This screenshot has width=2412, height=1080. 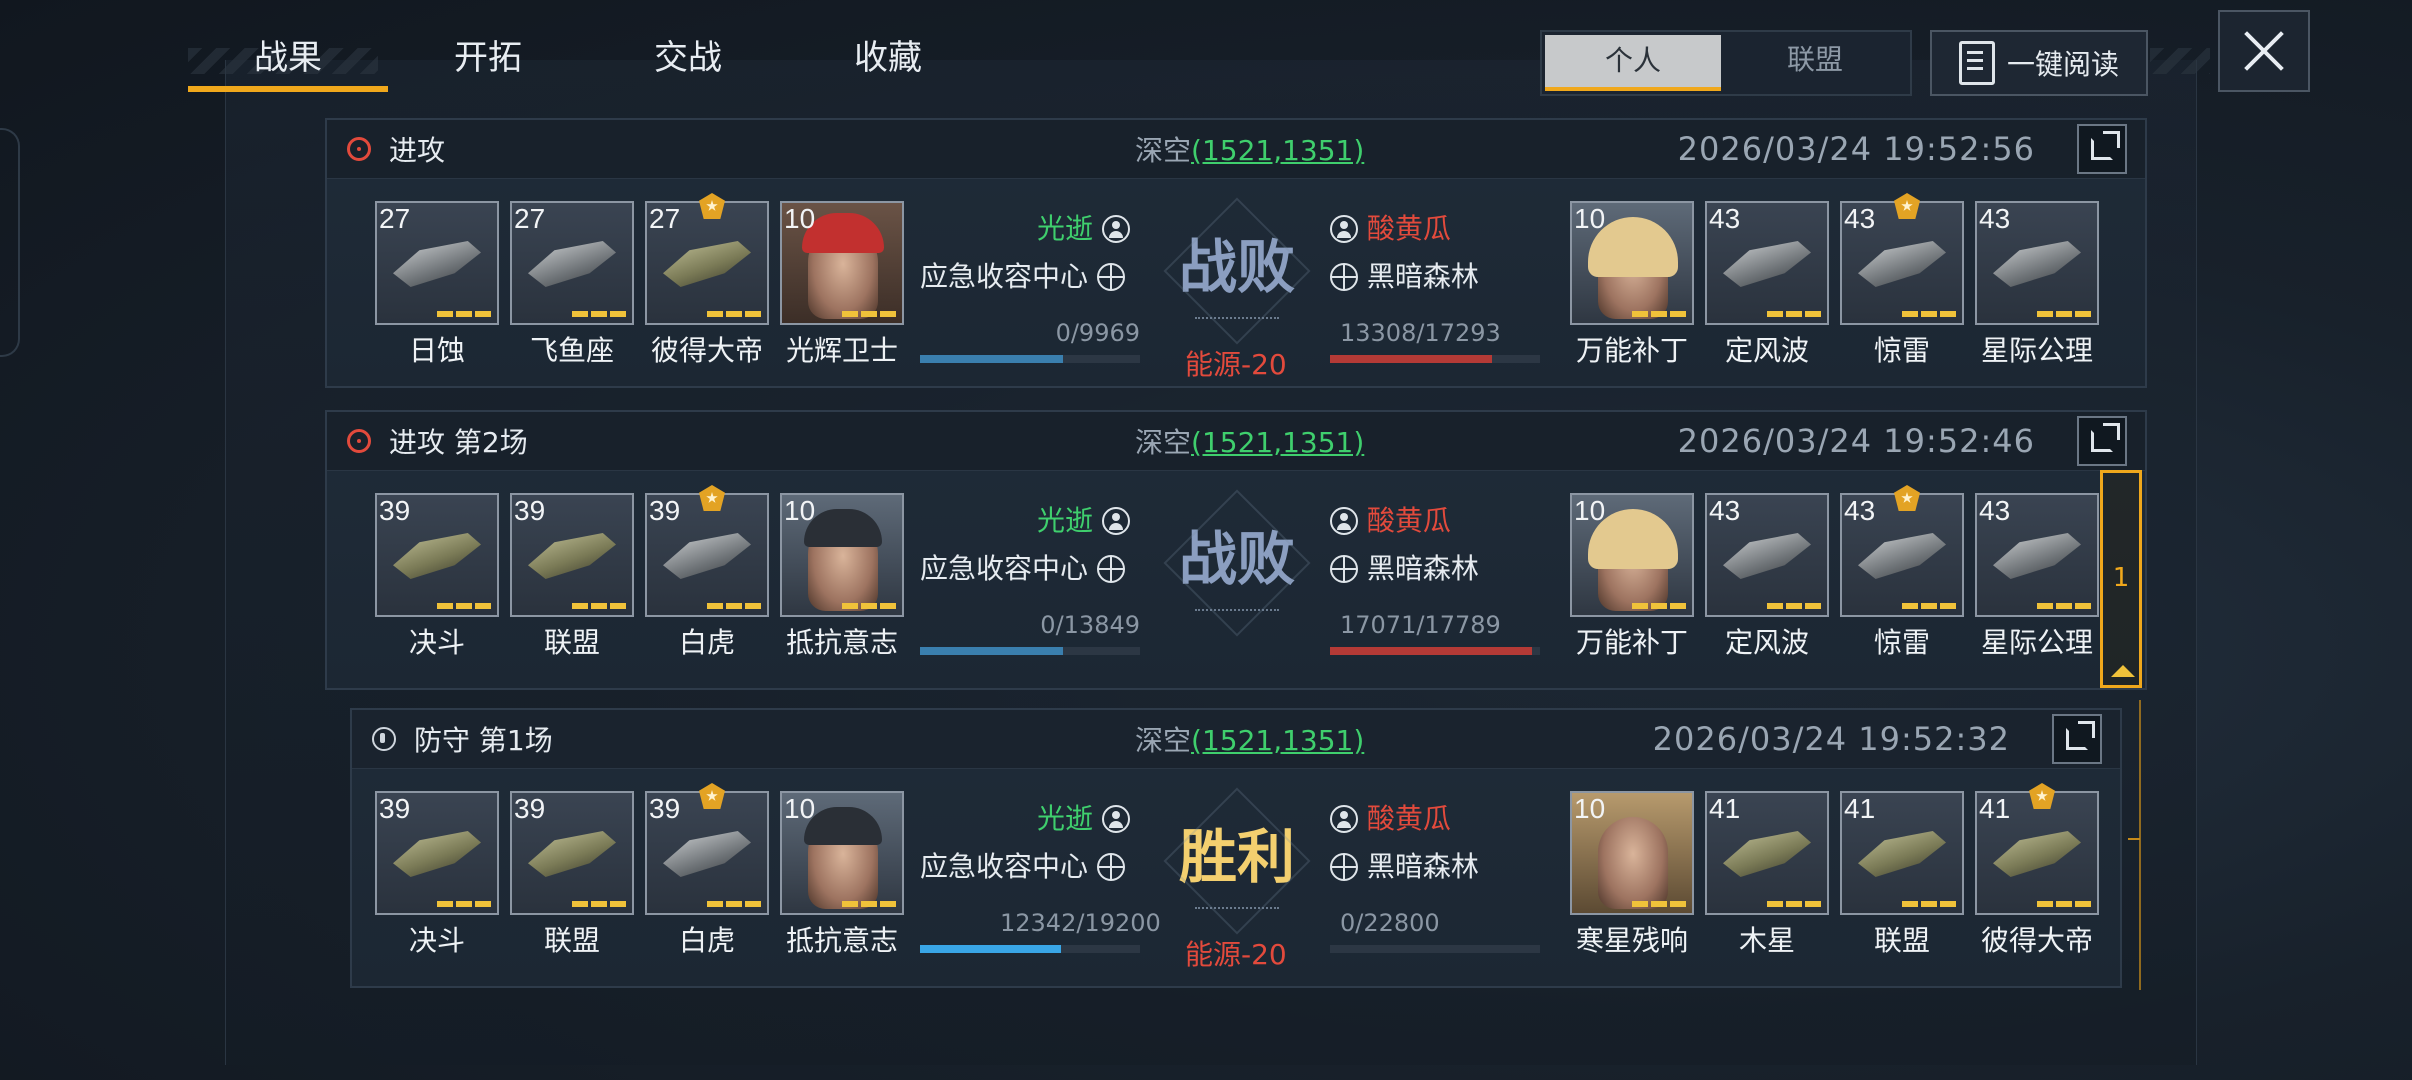 I want to click on read-all-button: 一键阅读, so click(x=2039, y=63).